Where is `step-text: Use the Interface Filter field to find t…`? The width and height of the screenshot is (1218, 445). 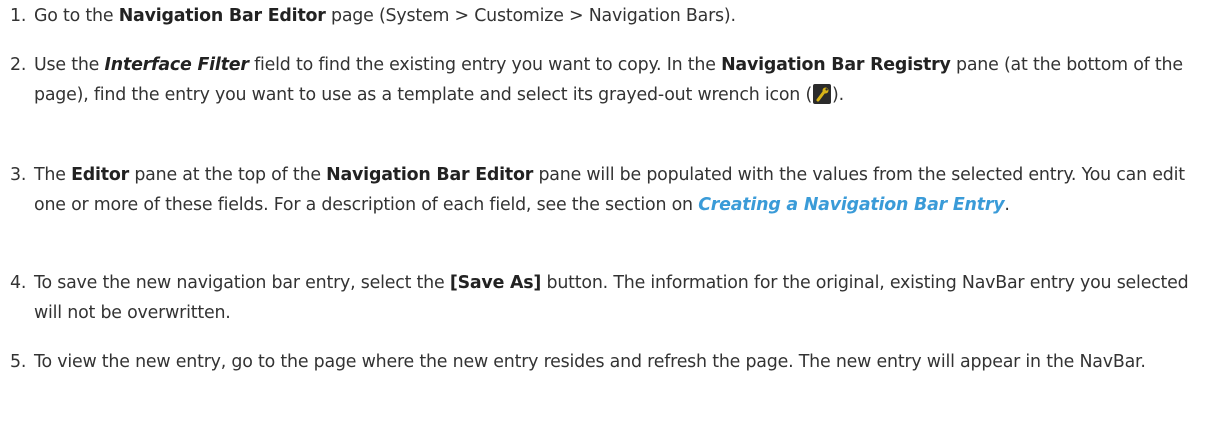 step-text: Use the Interface Filter field to find t… is located at coordinates (622, 80).